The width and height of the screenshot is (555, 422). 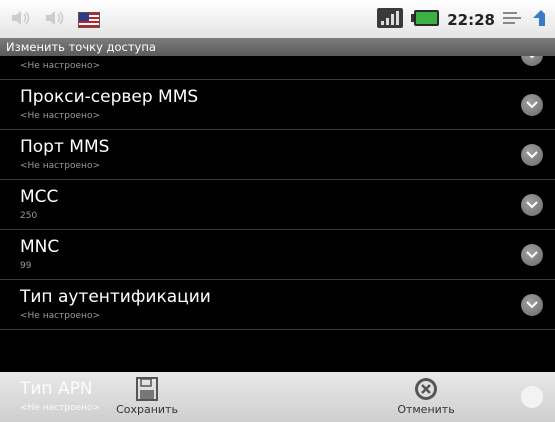 I want to click on list-item-title: Порт MMS, so click(x=65, y=147).